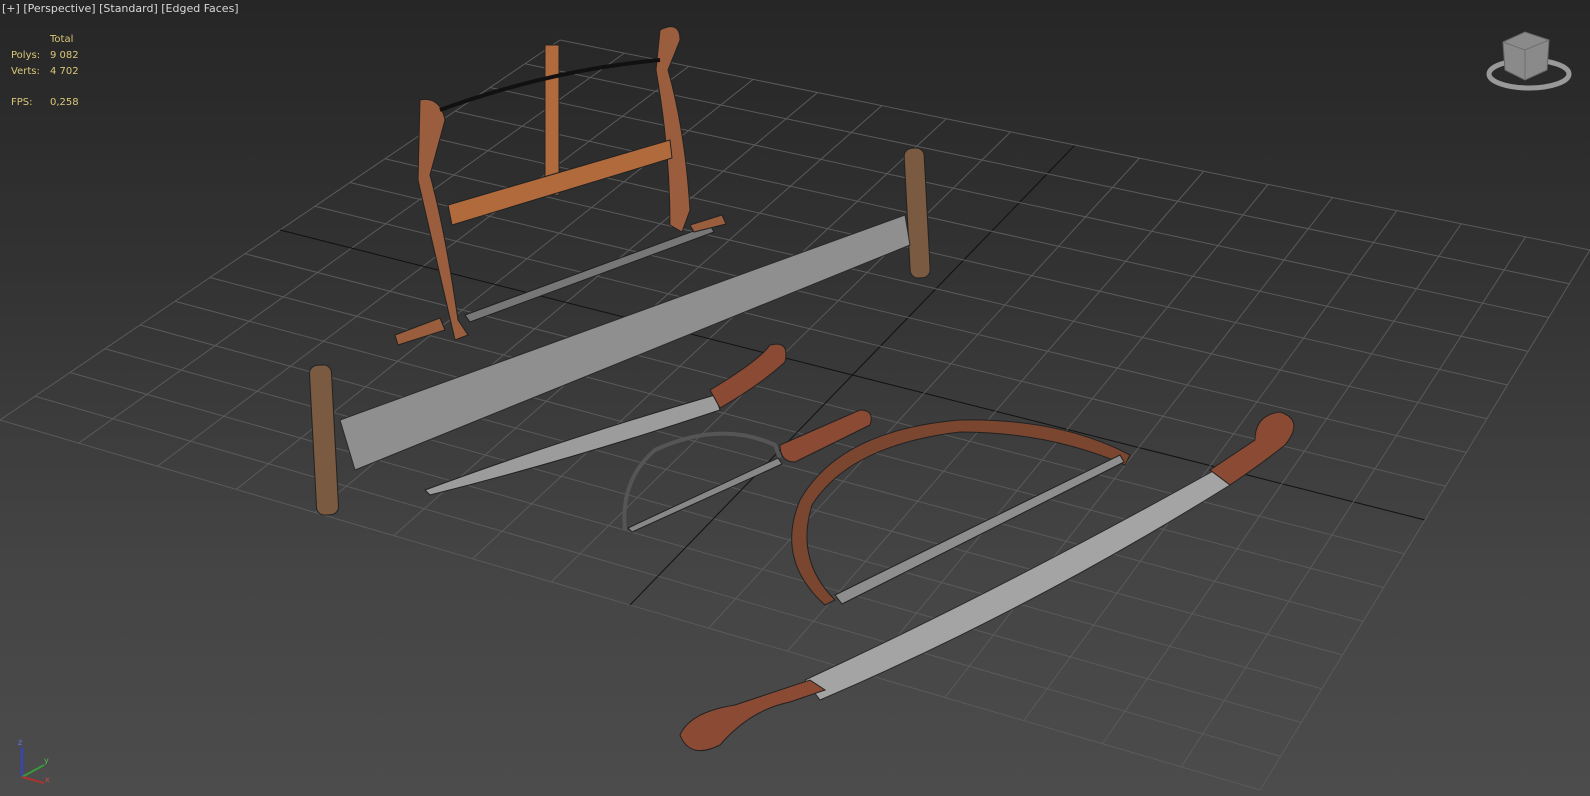 Image resolution: width=1590 pixels, height=796 pixels. Describe the element at coordinates (199, 8) in the screenshot. I see `edged-faces-button: [Edged Faces]` at that location.